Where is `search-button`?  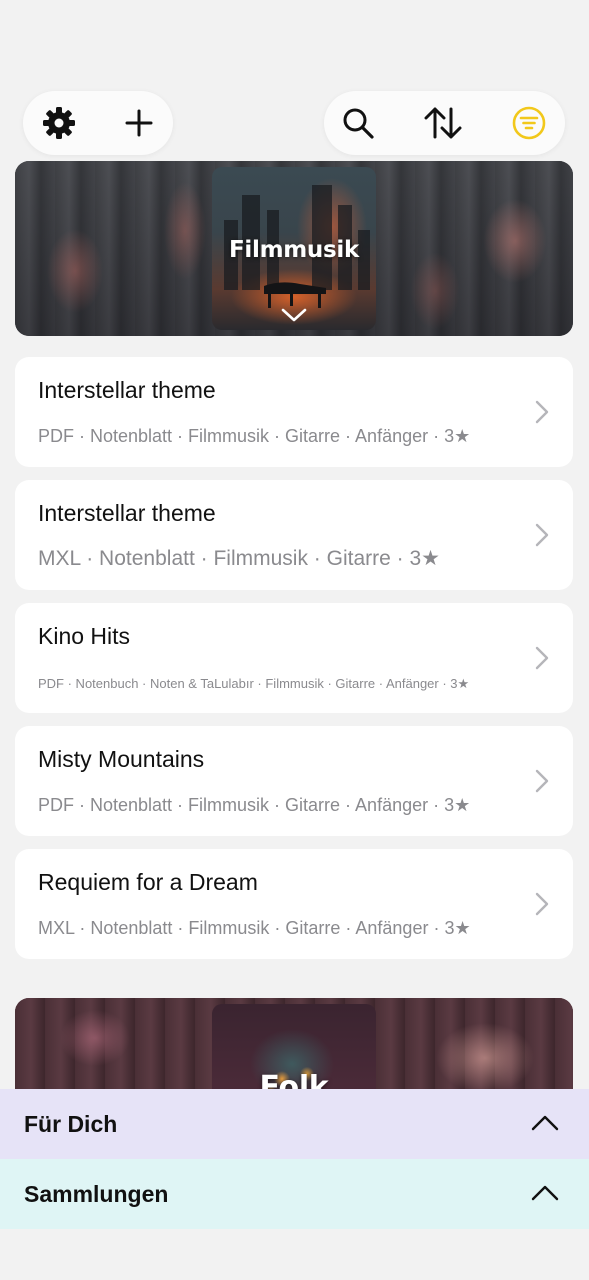
search-button is located at coordinates (358, 123).